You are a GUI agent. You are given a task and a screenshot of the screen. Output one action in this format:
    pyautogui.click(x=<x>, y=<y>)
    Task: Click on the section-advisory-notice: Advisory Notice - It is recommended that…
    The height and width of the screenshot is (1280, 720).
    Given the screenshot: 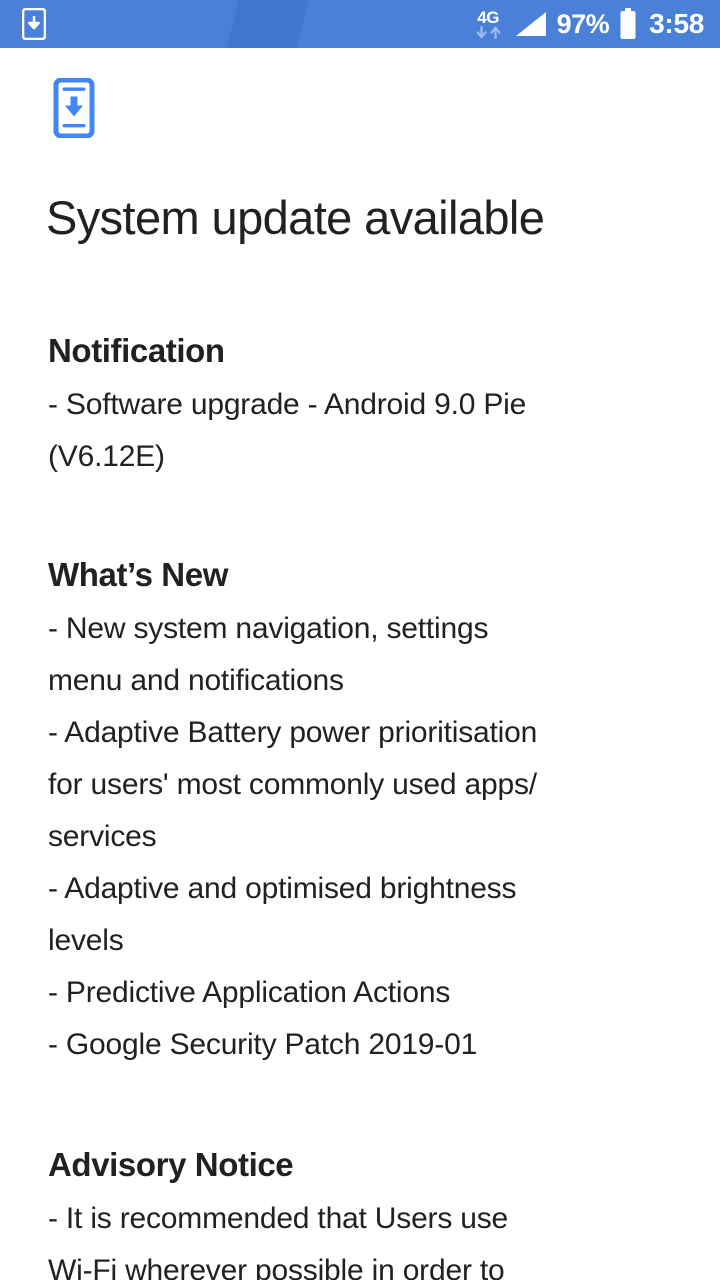 What is the action you would take?
    pyautogui.click(x=369, y=1212)
    